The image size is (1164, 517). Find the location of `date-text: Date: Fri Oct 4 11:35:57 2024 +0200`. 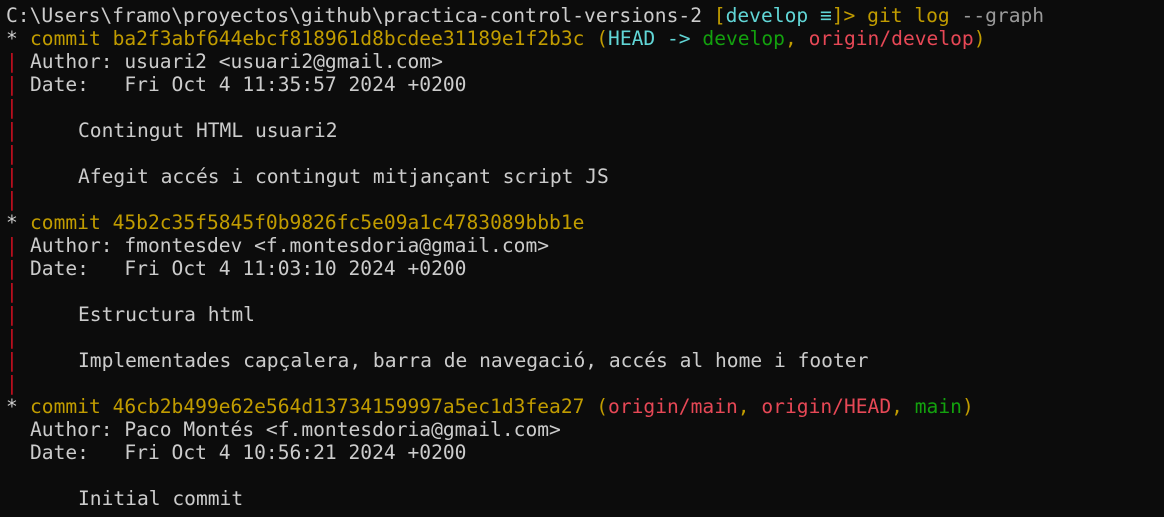

date-text: Date: Fri Oct 4 11:35:57 2024 +0200 is located at coordinates (248, 84).